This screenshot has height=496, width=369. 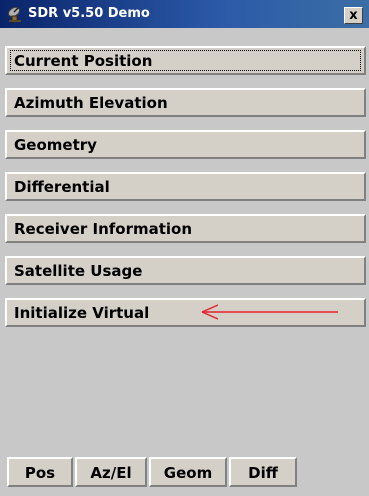 I want to click on receiver-information-label: Receiver Information, so click(x=103, y=229).